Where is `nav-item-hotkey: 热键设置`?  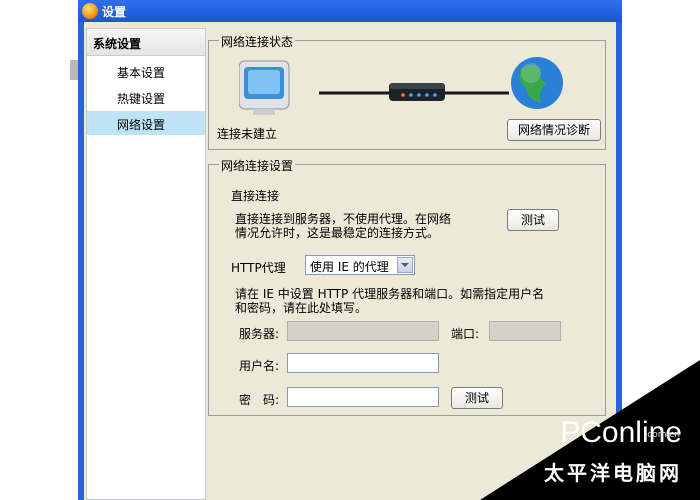 nav-item-hotkey: 热键设置 is located at coordinates (146, 97).